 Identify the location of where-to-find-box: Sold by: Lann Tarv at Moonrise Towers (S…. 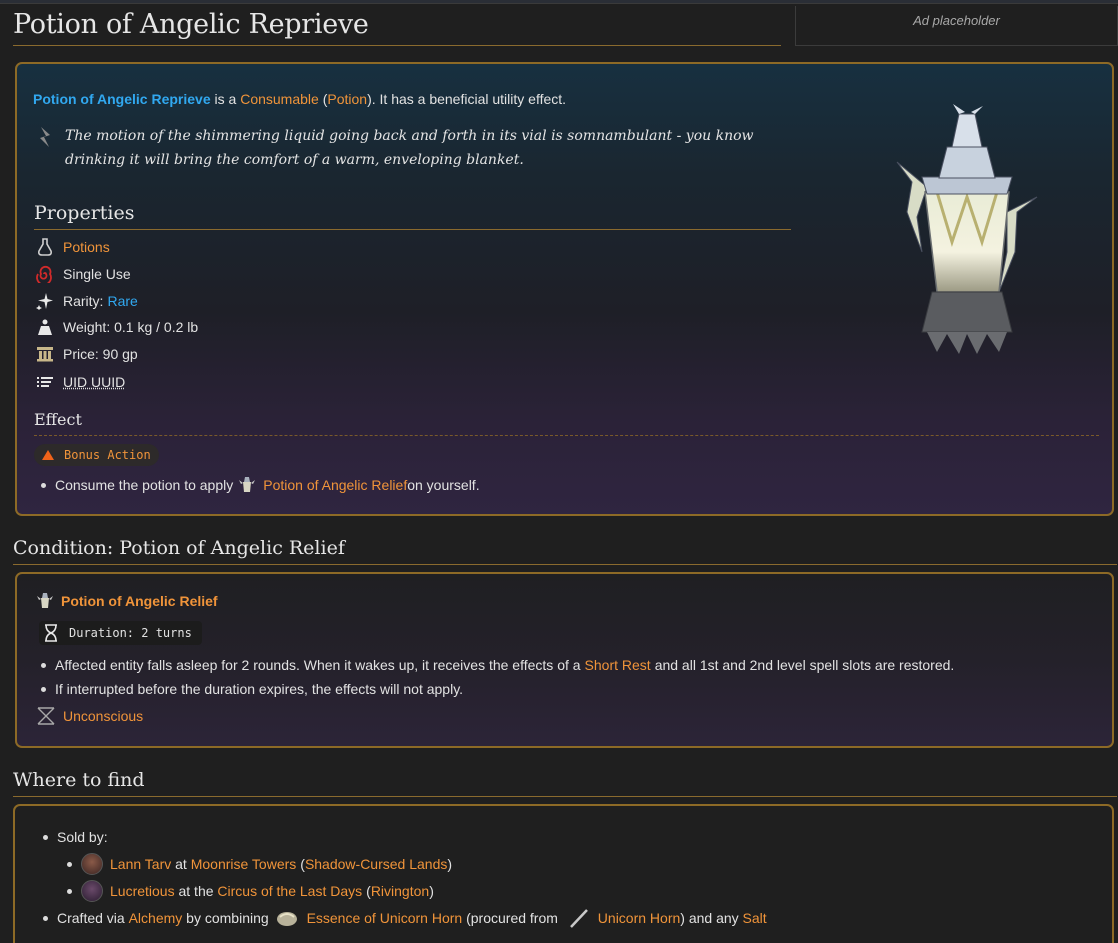
(563, 873).